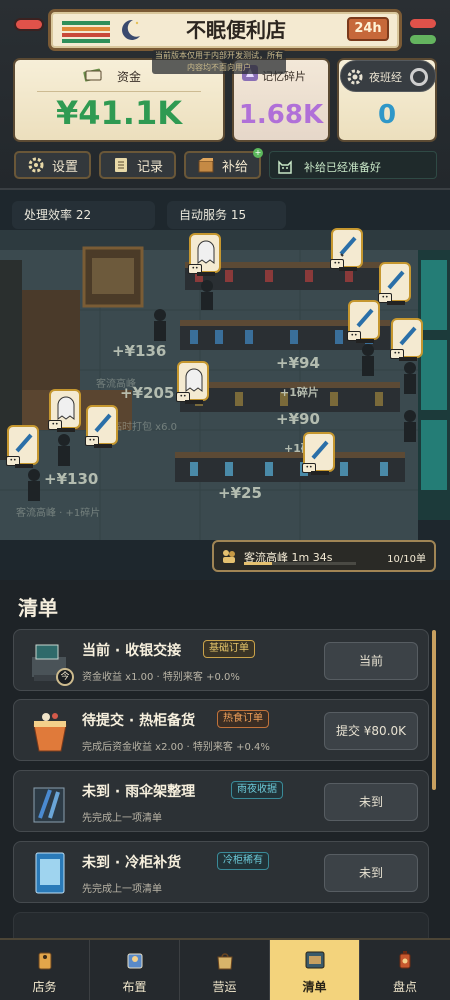  What do you see at coordinates (50, 873) in the screenshot?
I see `fridge-icon` at bounding box center [50, 873].